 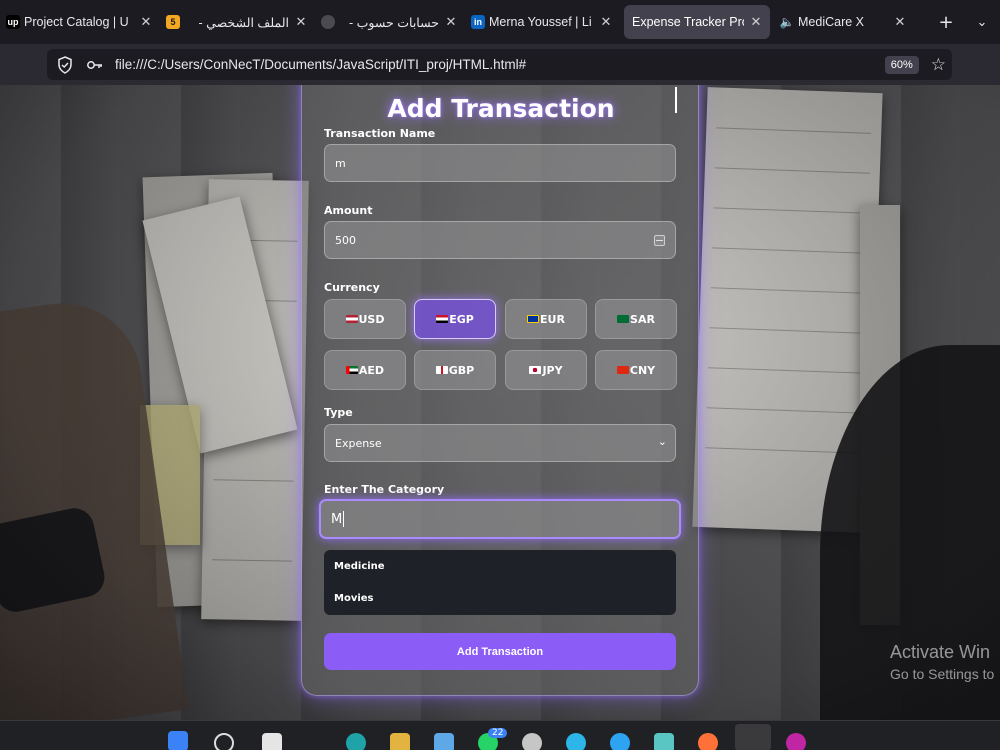 What do you see at coordinates (356, 741) in the screenshot?
I see `edge-icon` at bounding box center [356, 741].